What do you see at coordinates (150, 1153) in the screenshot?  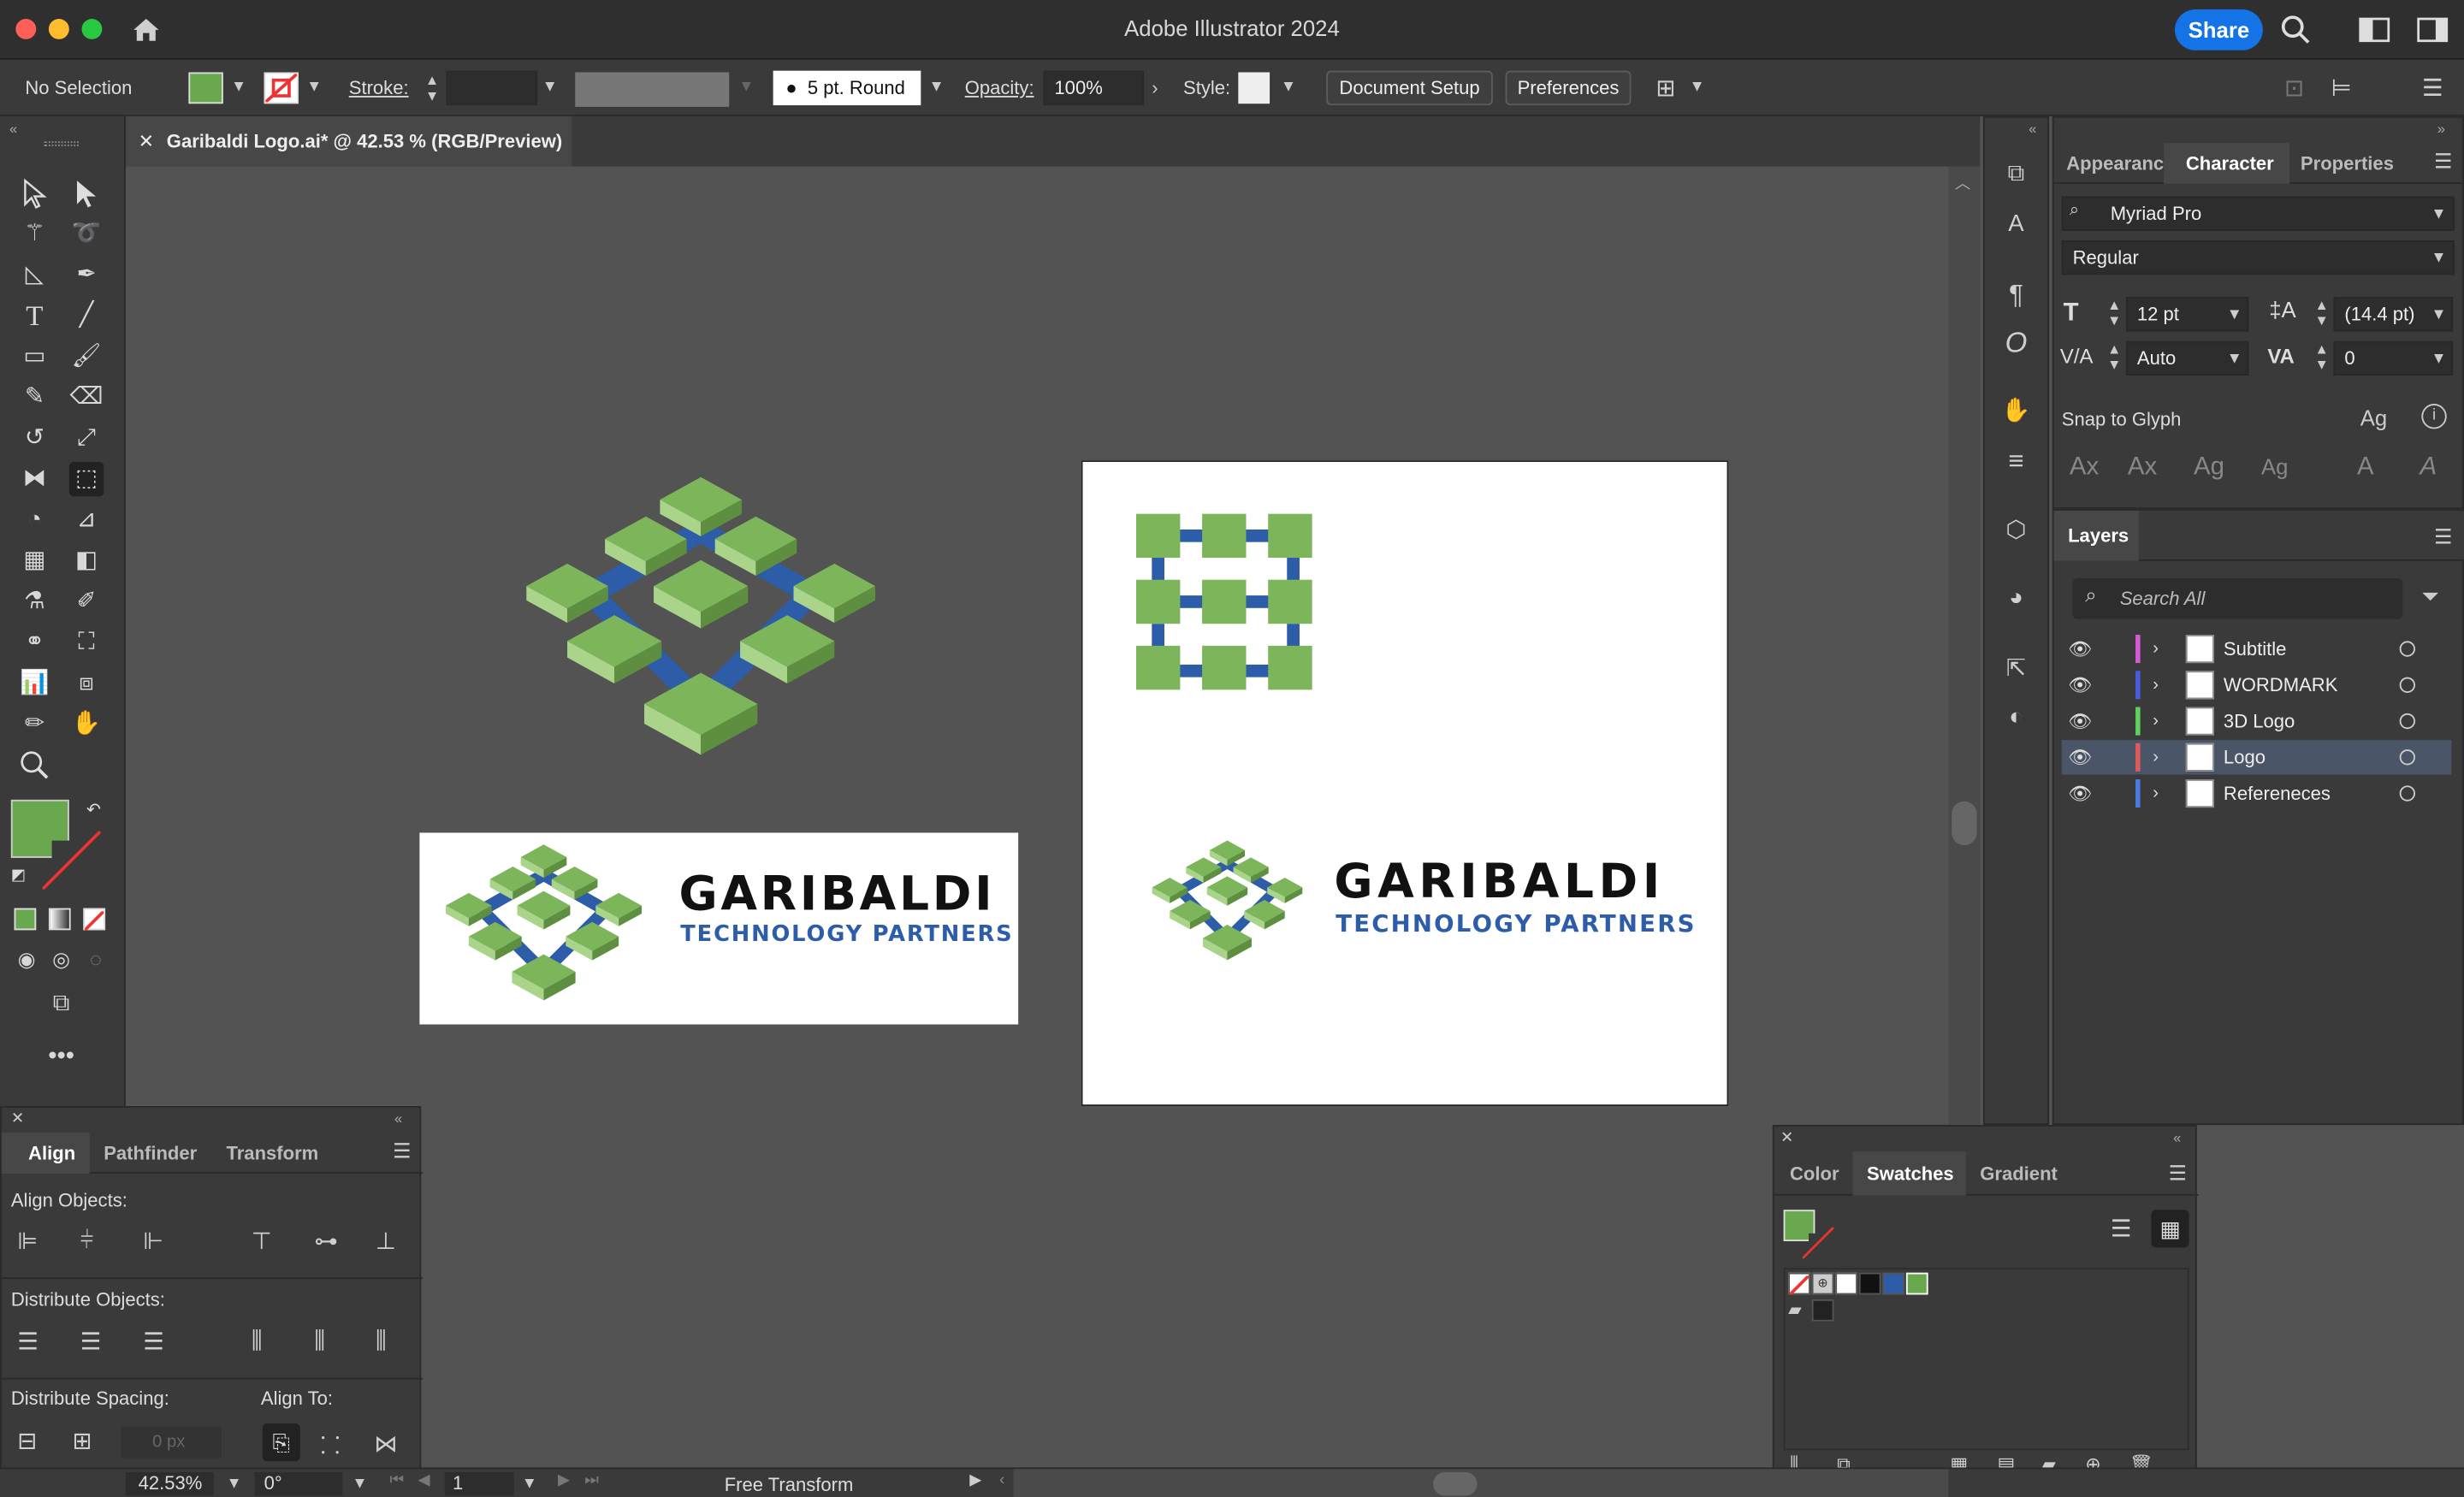 I see `tab-pathfinder: Pathfinder` at bounding box center [150, 1153].